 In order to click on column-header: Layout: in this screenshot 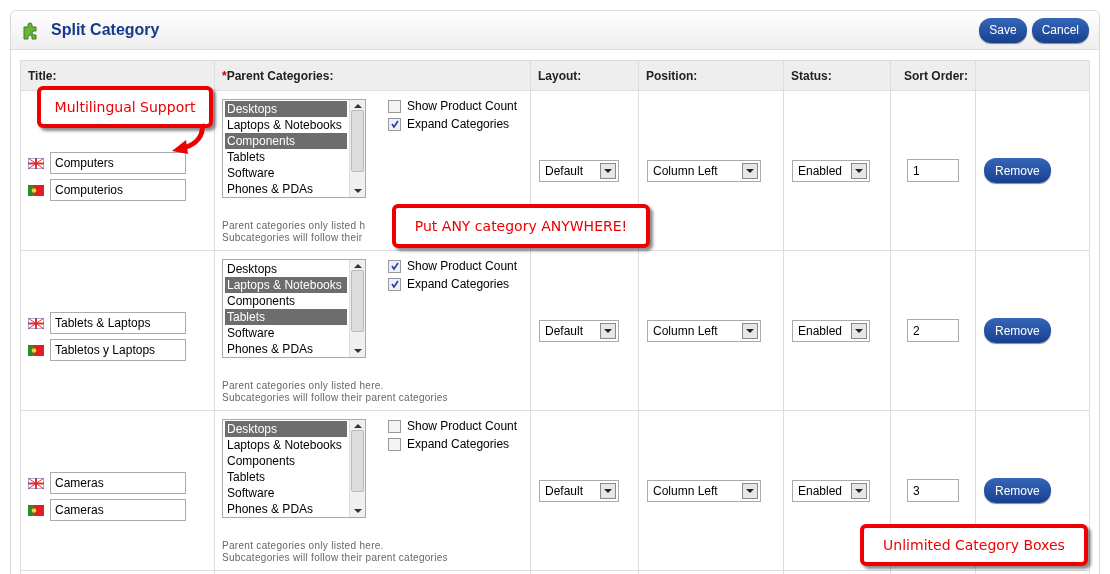, I will do `click(584, 75)`.